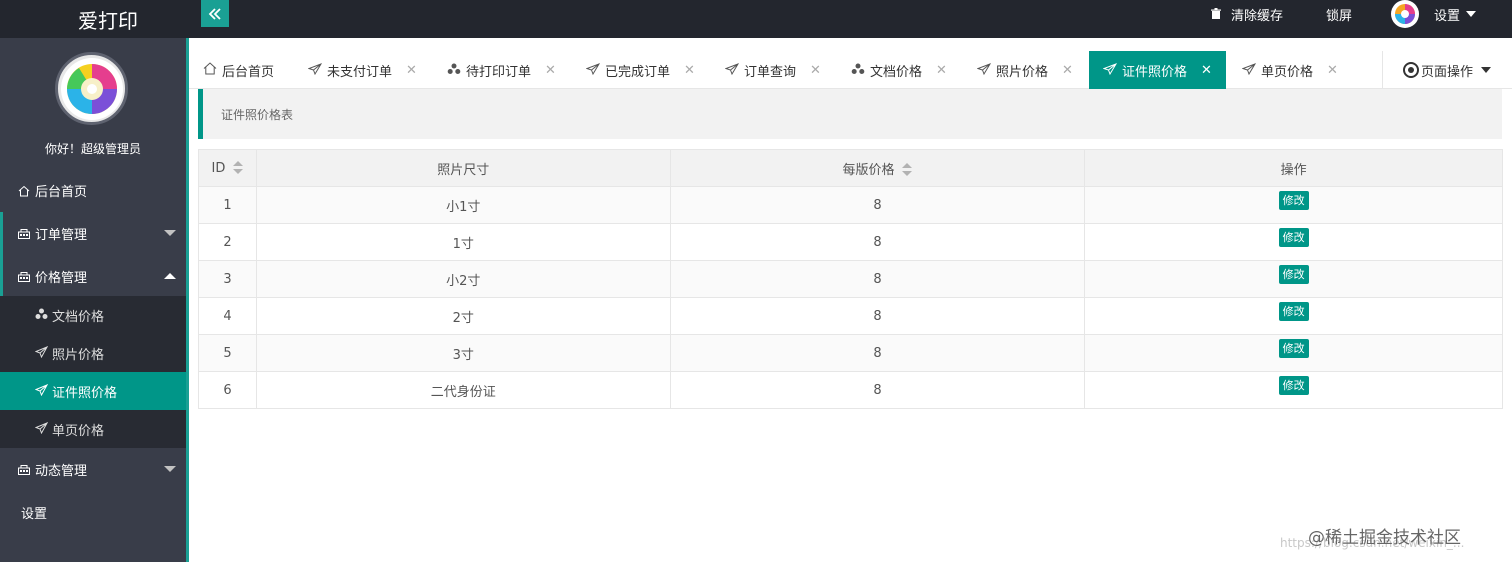  I want to click on tab-pending-print-orders: 待打印订单 ✕, so click(501, 70).